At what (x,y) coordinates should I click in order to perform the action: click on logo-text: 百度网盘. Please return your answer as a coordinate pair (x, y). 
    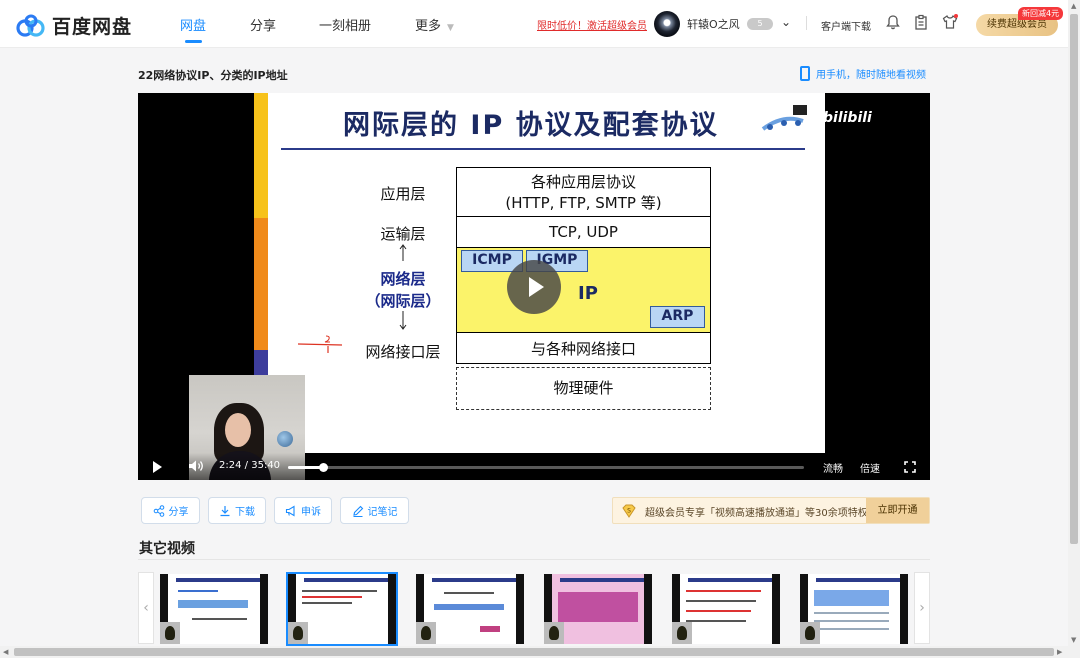
    Looking at the image, I should click on (92, 27).